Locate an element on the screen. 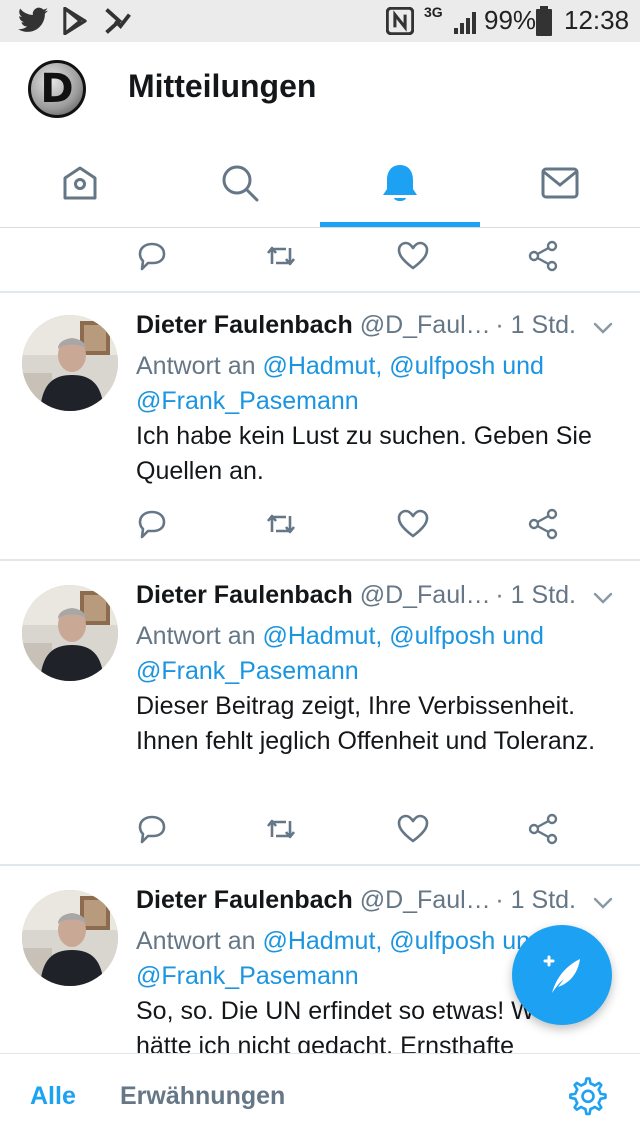  status-bar: 3G 99% 12:38 is located at coordinates (320, 21).